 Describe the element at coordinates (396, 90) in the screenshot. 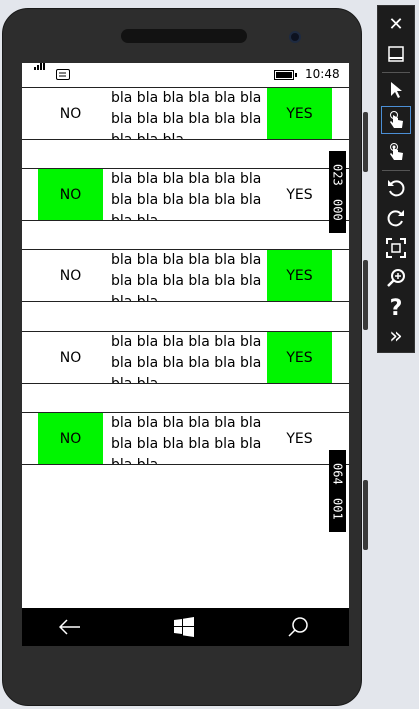

I see `pointer-icon` at that location.